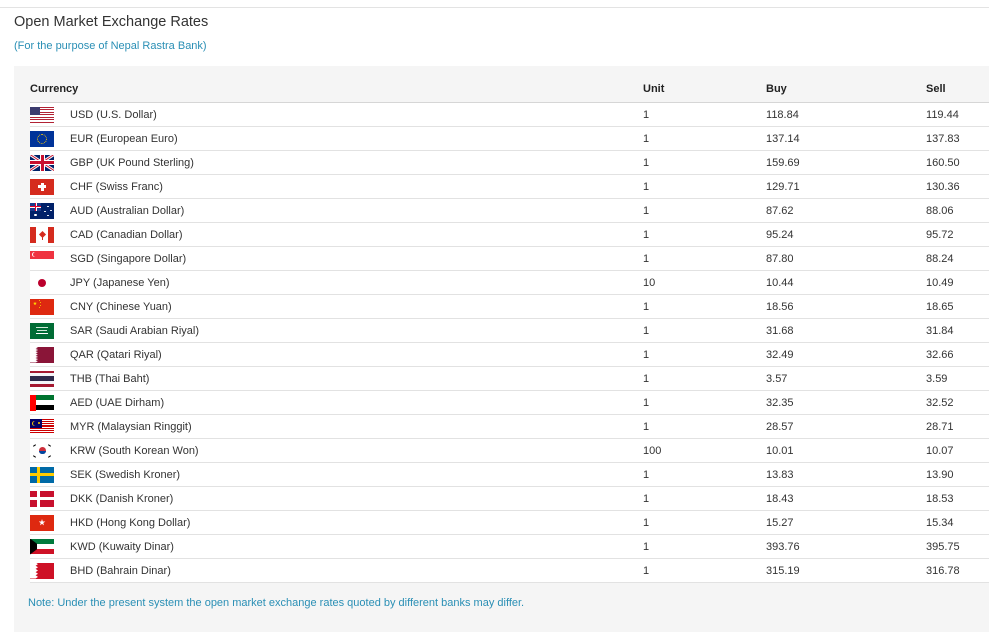 This screenshot has height=637, width=989. I want to click on us-flag-icon, so click(42, 114).